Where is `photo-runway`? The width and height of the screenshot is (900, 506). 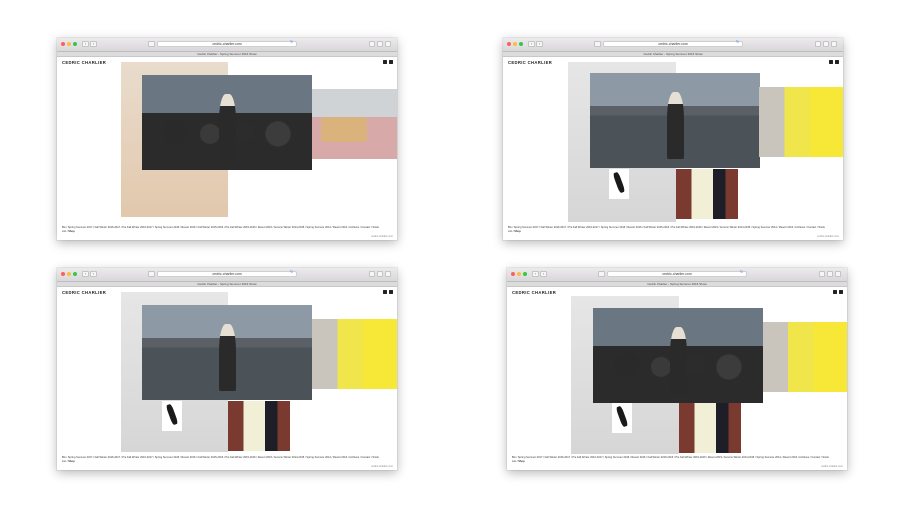
photo-runway is located at coordinates (227, 122).